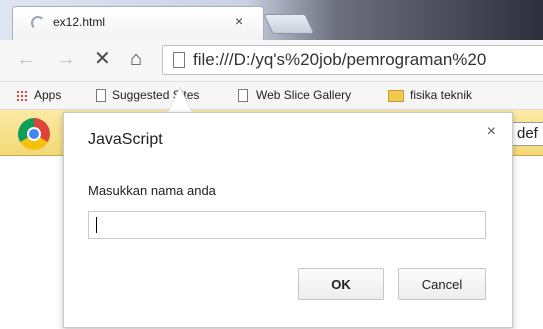 This screenshot has height=329, width=543. What do you see at coordinates (442, 284) in the screenshot?
I see `cancel-button: Cancel` at bounding box center [442, 284].